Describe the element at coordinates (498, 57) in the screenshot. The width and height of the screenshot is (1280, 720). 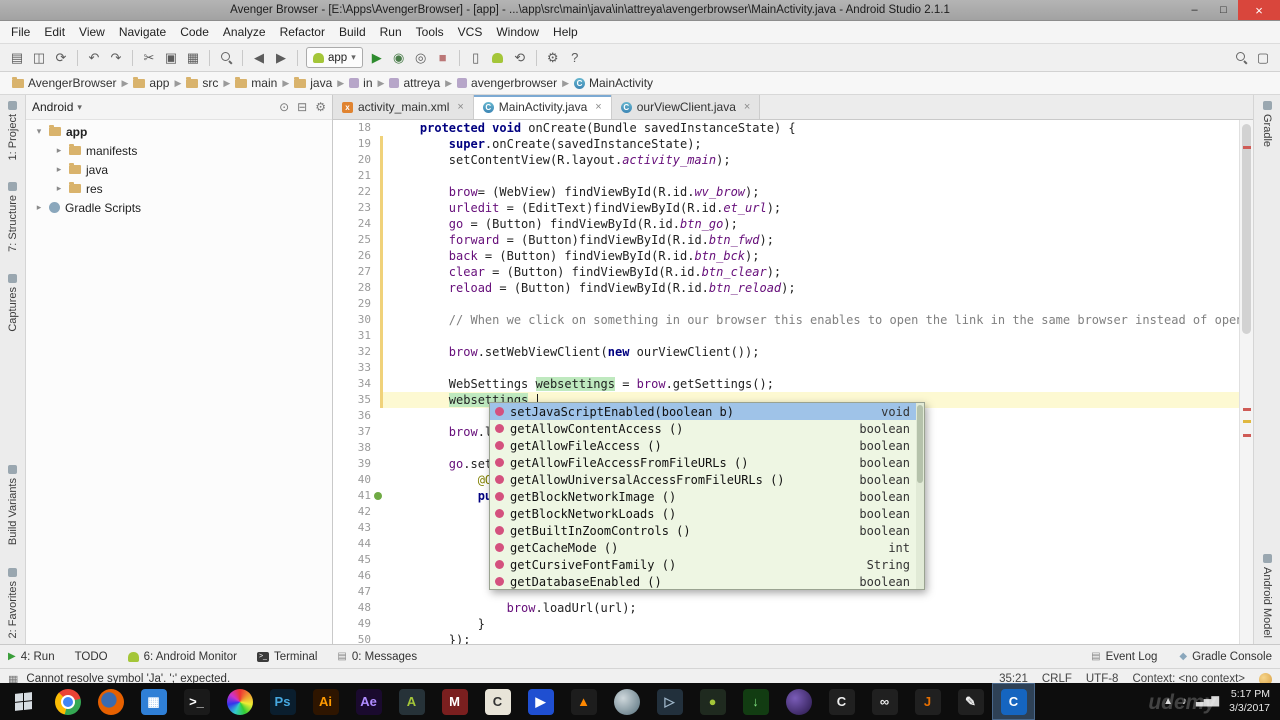
I see `sdk-manager-icon` at that location.